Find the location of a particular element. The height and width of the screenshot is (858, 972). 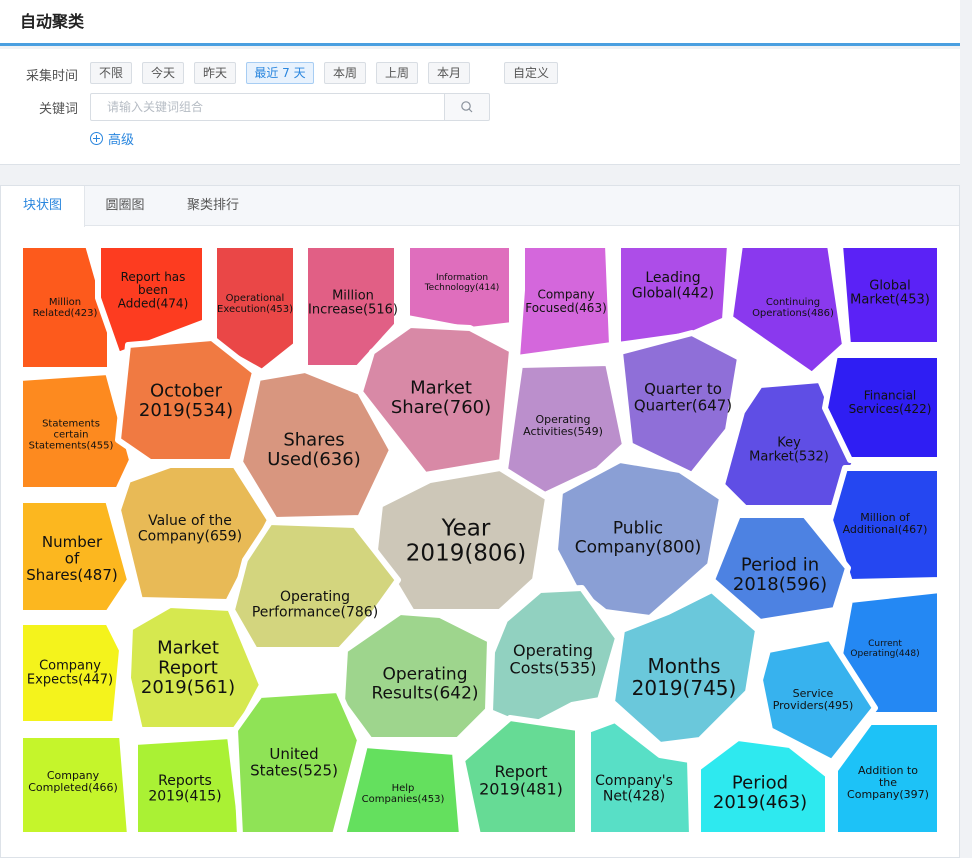

cluster-cell-label: Operating Costs(535) is located at coordinates (553, 659).